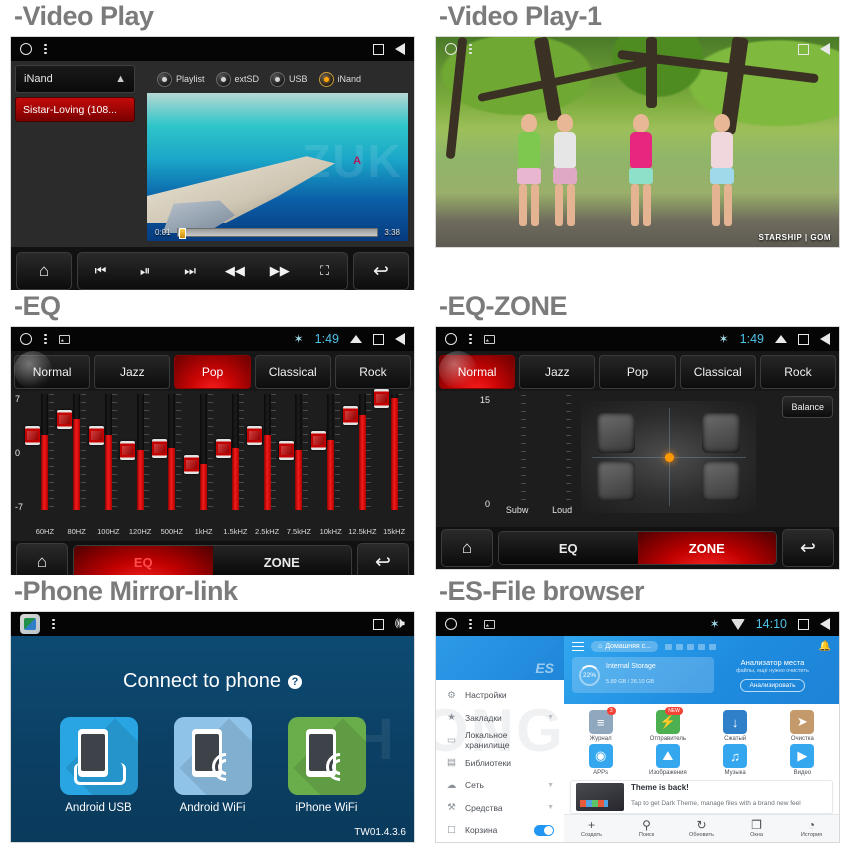 The width and height of the screenshot is (850, 850). What do you see at coordinates (30, 624) in the screenshot?
I see `mirrorlink-app-icon` at bounding box center [30, 624].